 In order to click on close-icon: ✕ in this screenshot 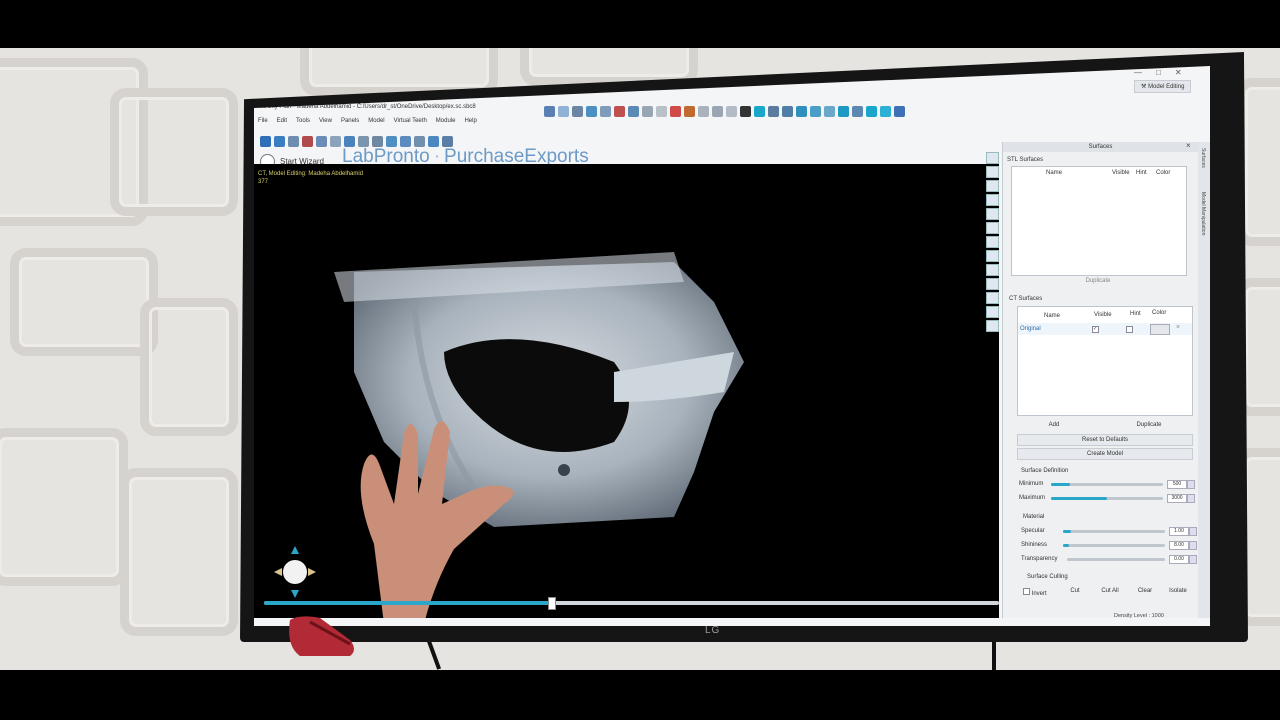, I will do `click(1178, 72)`.